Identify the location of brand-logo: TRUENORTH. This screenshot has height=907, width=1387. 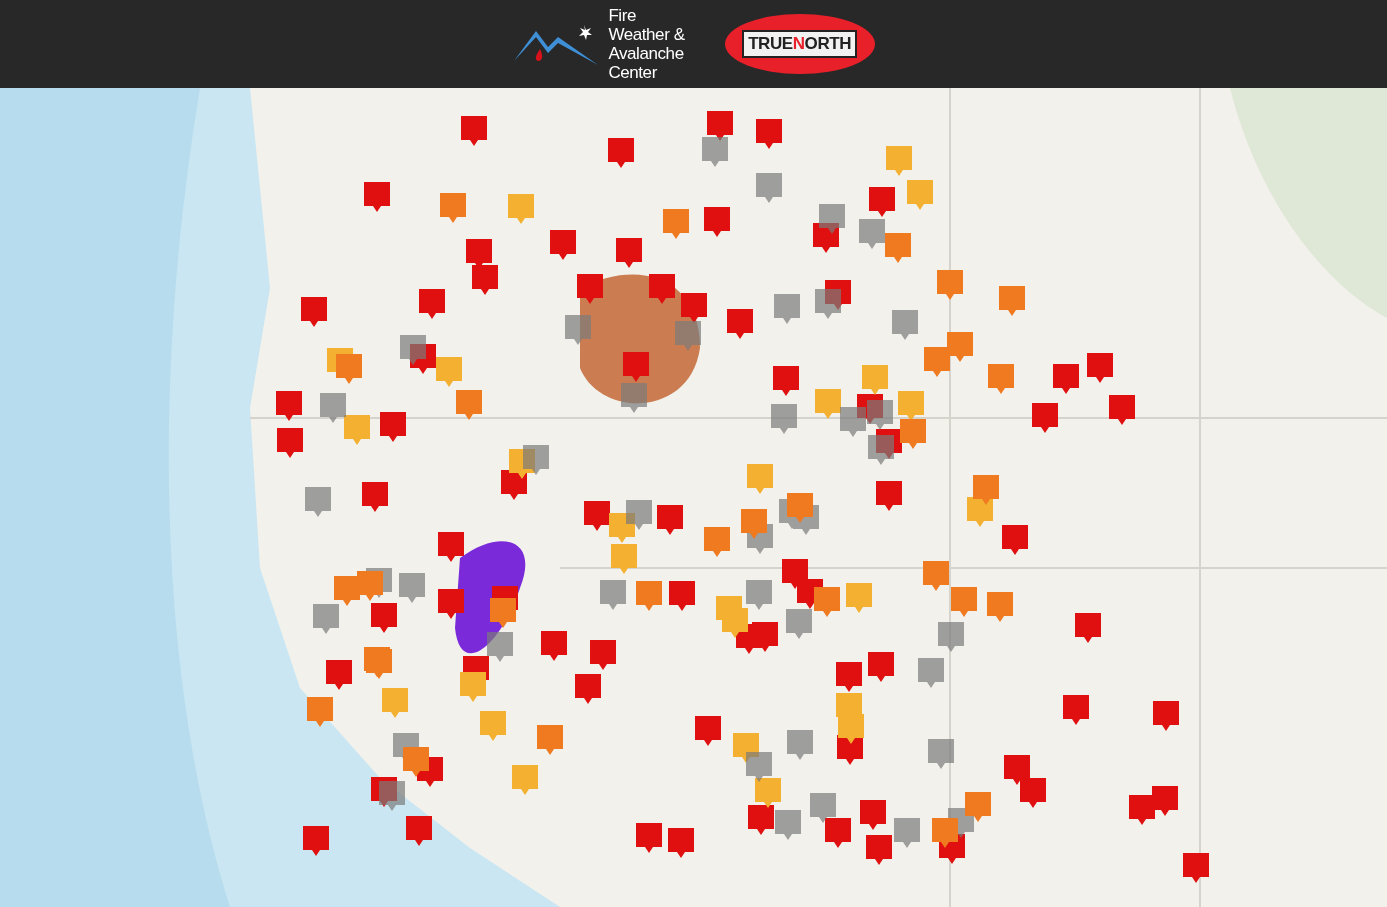
(799, 44).